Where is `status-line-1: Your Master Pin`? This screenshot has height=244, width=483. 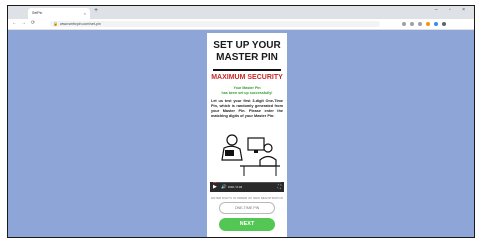
status-line-1: Your Master Pin is located at coordinates (247, 88).